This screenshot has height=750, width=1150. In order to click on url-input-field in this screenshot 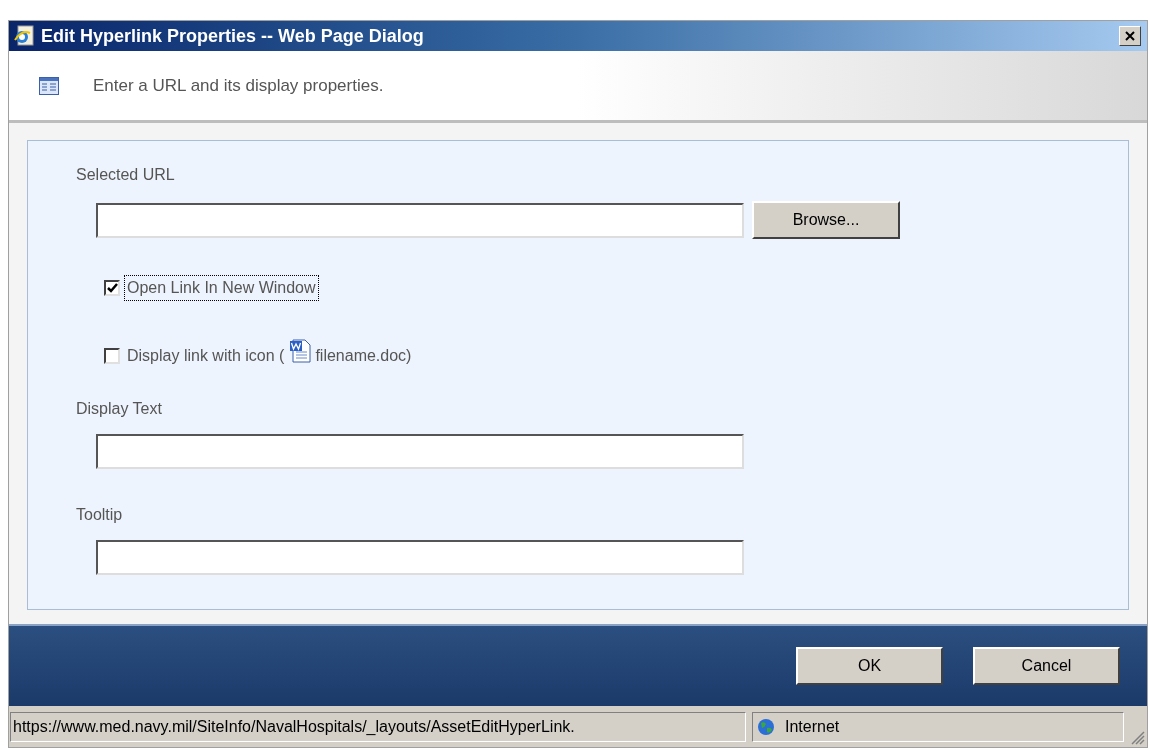, I will do `click(420, 220)`.